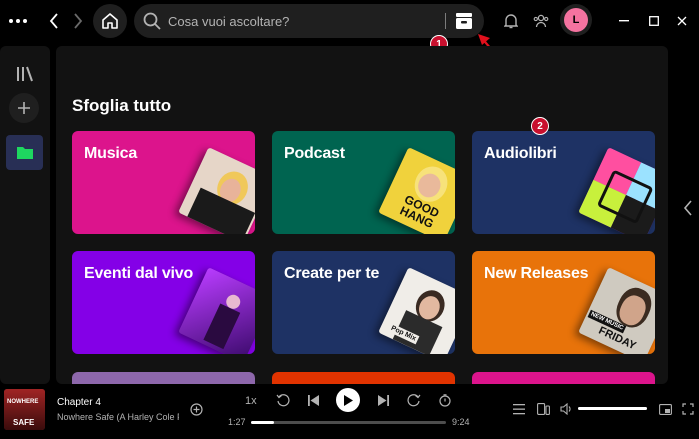 The image size is (699, 439). Describe the element at coordinates (237, 422) in the screenshot. I see `elapsed-time: 1:27` at that location.